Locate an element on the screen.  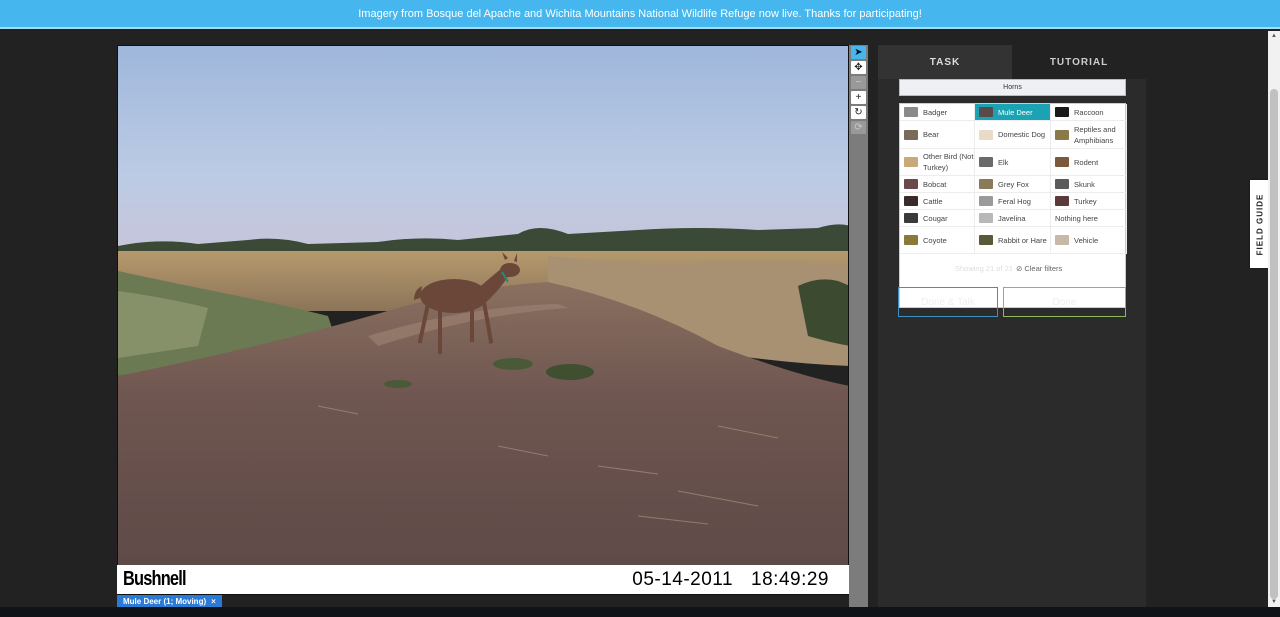
characteristic-filter: Horns is located at coordinates (1012, 87).